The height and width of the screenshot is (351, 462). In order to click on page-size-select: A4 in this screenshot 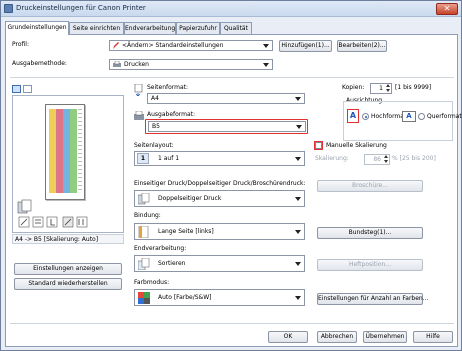, I will do `click(226, 98)`.